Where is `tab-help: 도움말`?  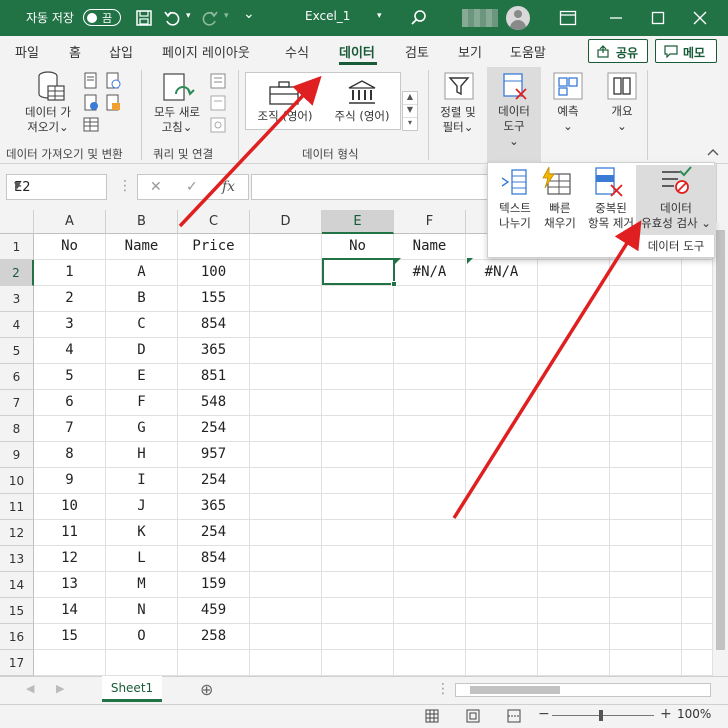
tab-help: 도움말 is located at coordinates (528, 51).